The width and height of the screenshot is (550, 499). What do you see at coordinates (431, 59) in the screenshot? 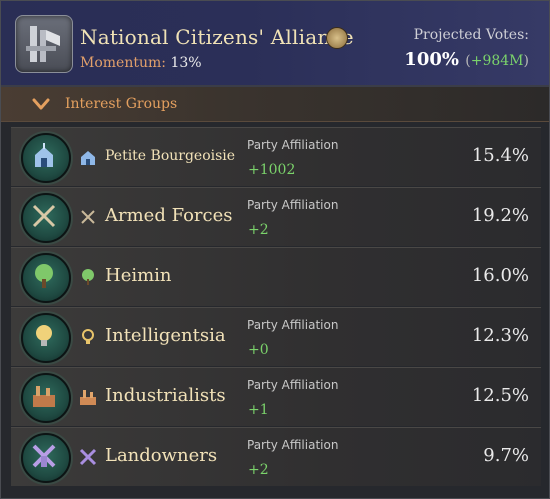
I see `projected-votes-value: 100%` at bounding box center [431, 59].